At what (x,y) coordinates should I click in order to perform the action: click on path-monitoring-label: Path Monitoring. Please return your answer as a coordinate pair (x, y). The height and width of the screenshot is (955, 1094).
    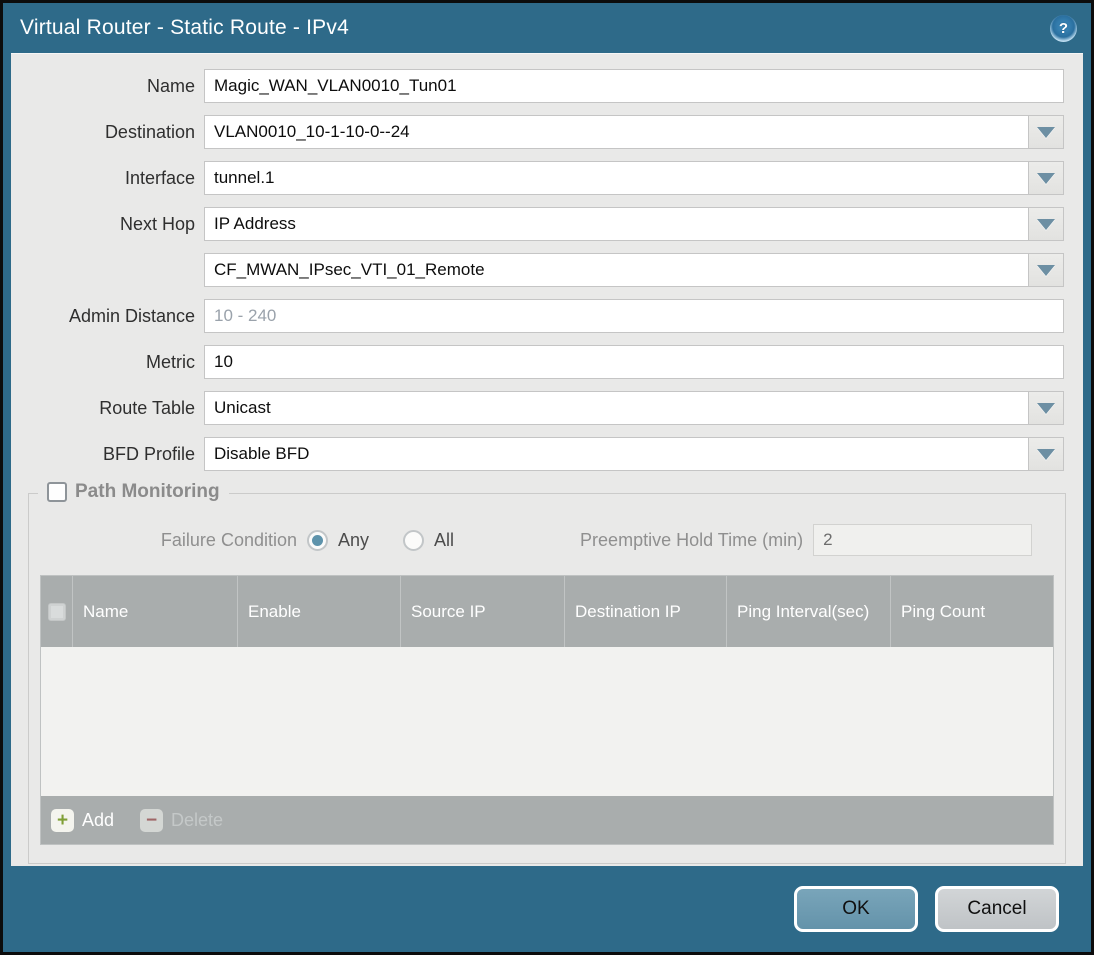
    Looking at the image, I should click on (147, 491).